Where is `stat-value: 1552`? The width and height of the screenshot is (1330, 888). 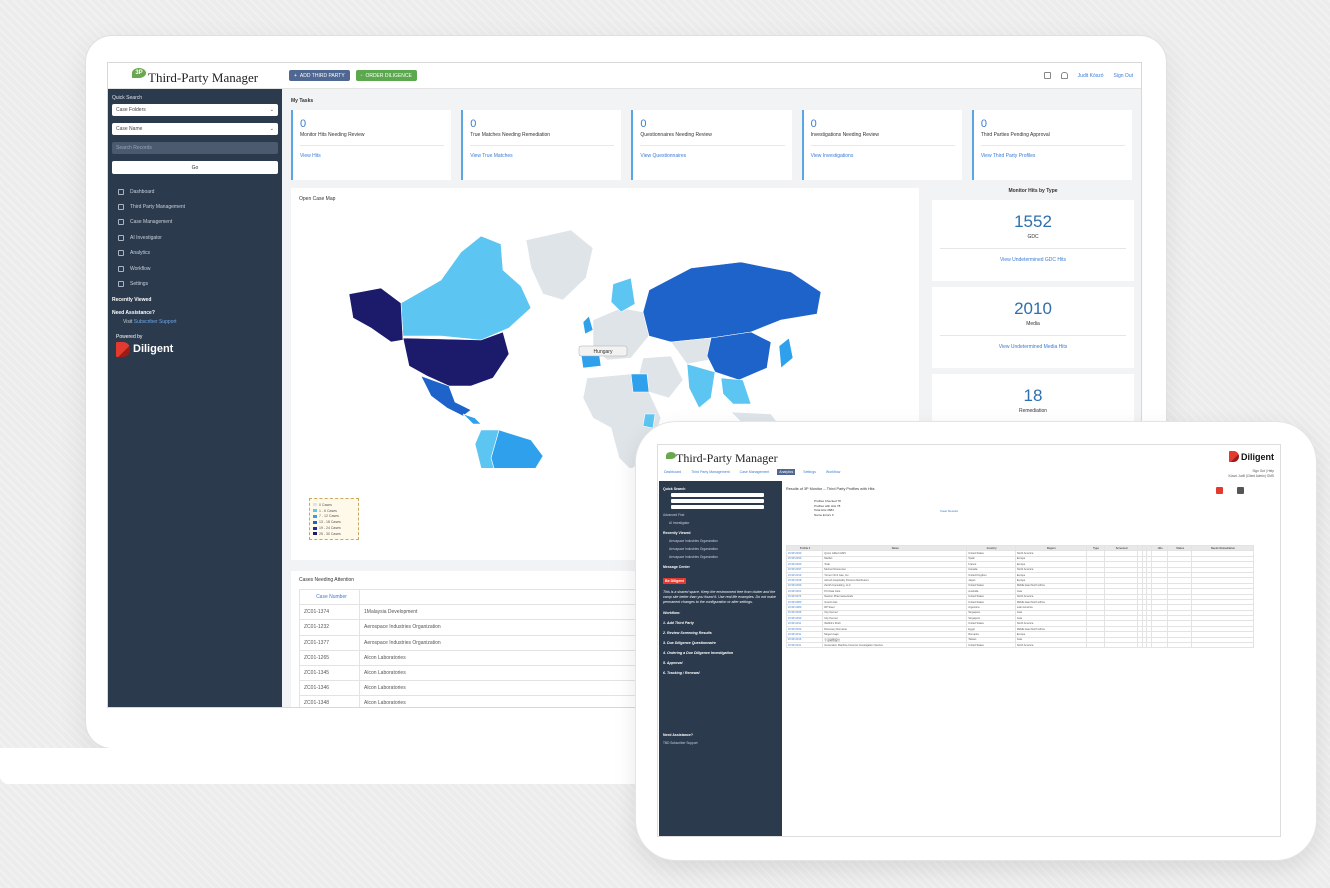 stat-value: 1552 is located at coordinates (1033, 221).